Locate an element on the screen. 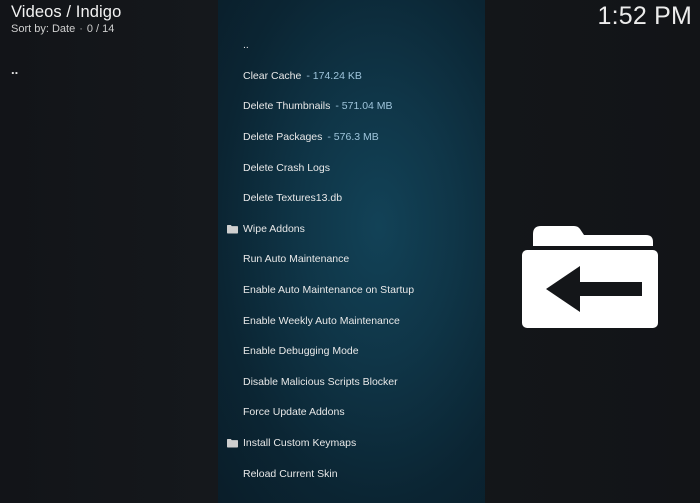 The image size is (700, 503). list-item-run-auto-maintenance: Run Auto Maintenance is located at coordinates (351, 259).